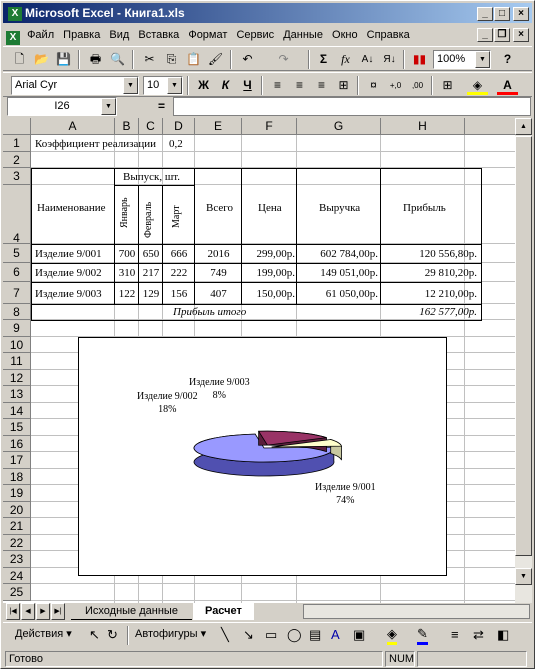 The width and height of the screenshot is (535, 669). Describe the element at coordinates (507, 85) in the screenshot. I see `font-color-icon: A` at that location.